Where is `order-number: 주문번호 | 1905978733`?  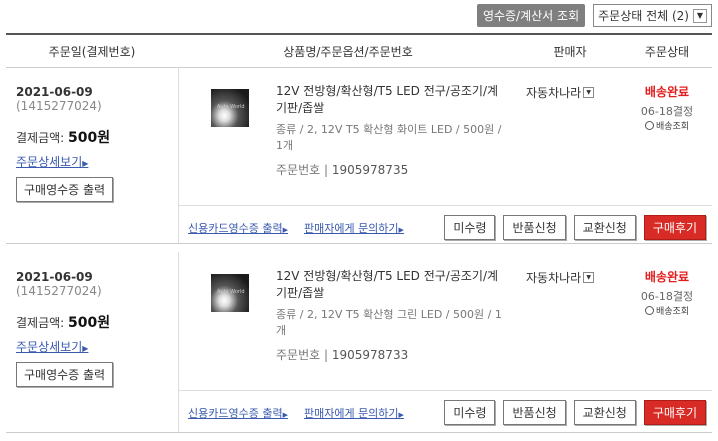
order-number: 주문번호 | 1905978733 is located at coordinates (342, 354).